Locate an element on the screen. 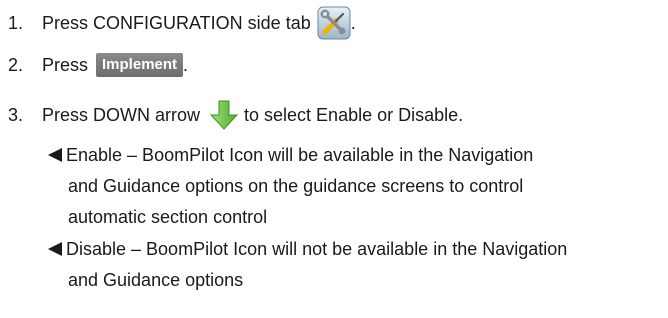 This screenshot has height=318, width=668. step-3-rest: to select Enable or Disable. is located at coordinates (354, 115).